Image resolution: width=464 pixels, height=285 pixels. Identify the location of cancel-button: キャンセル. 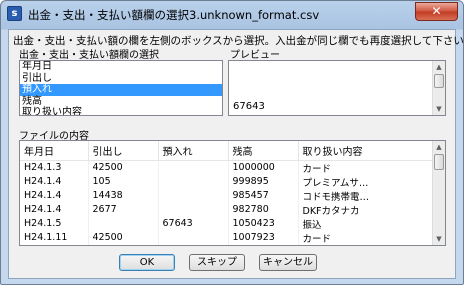
(288, 262).